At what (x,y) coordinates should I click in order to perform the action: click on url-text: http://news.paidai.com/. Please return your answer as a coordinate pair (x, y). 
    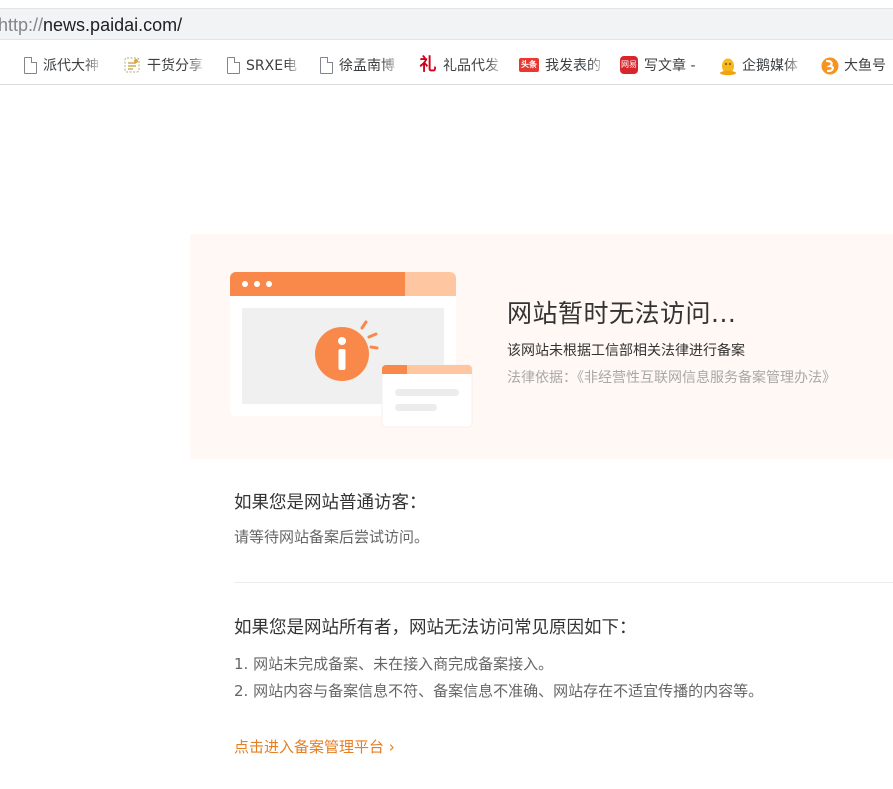
    Looking at the image, I should click on (91, 25).